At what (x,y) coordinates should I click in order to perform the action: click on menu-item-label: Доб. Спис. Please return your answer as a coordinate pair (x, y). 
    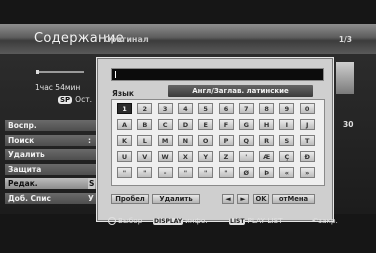
    Looking at the image, I should click on (29, 198).